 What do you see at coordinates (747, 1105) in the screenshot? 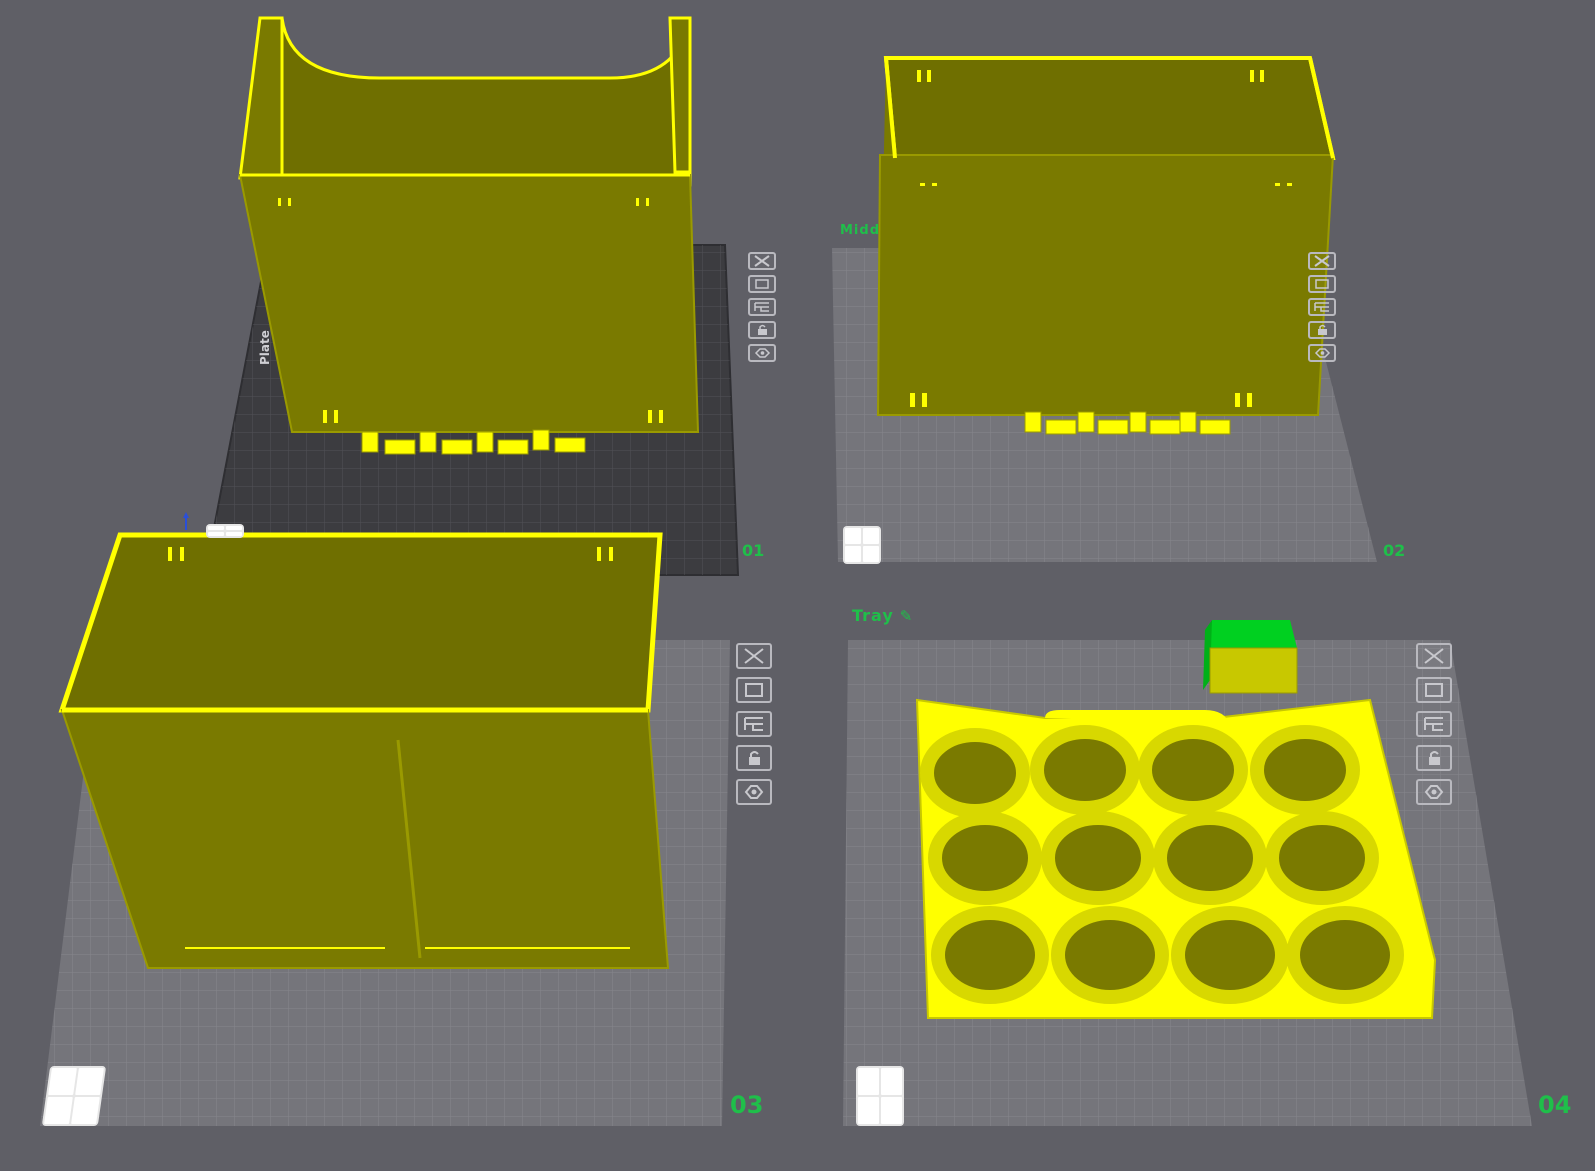
I see `plate-number-03: 03` at bounding box center [747, 1105].